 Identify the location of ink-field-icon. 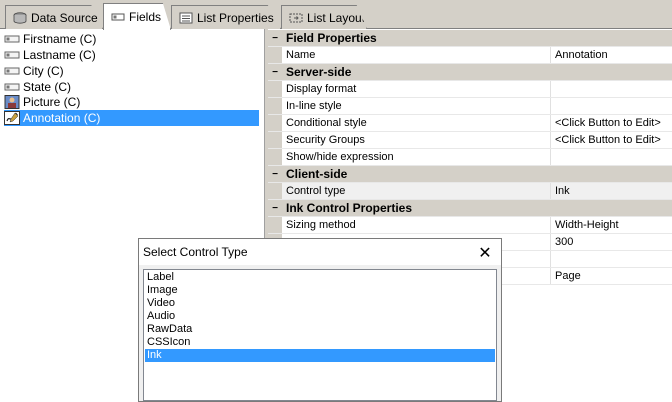
(12, 118).